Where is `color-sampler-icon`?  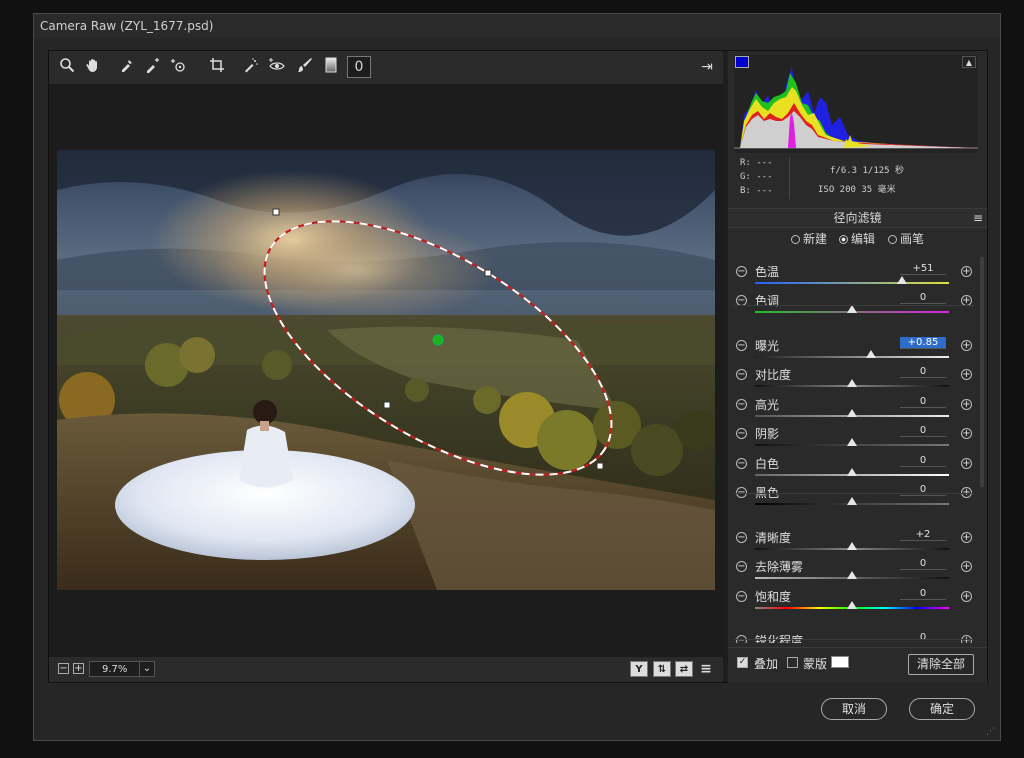 color-sampler-icon is located at coordinates (153, 67).